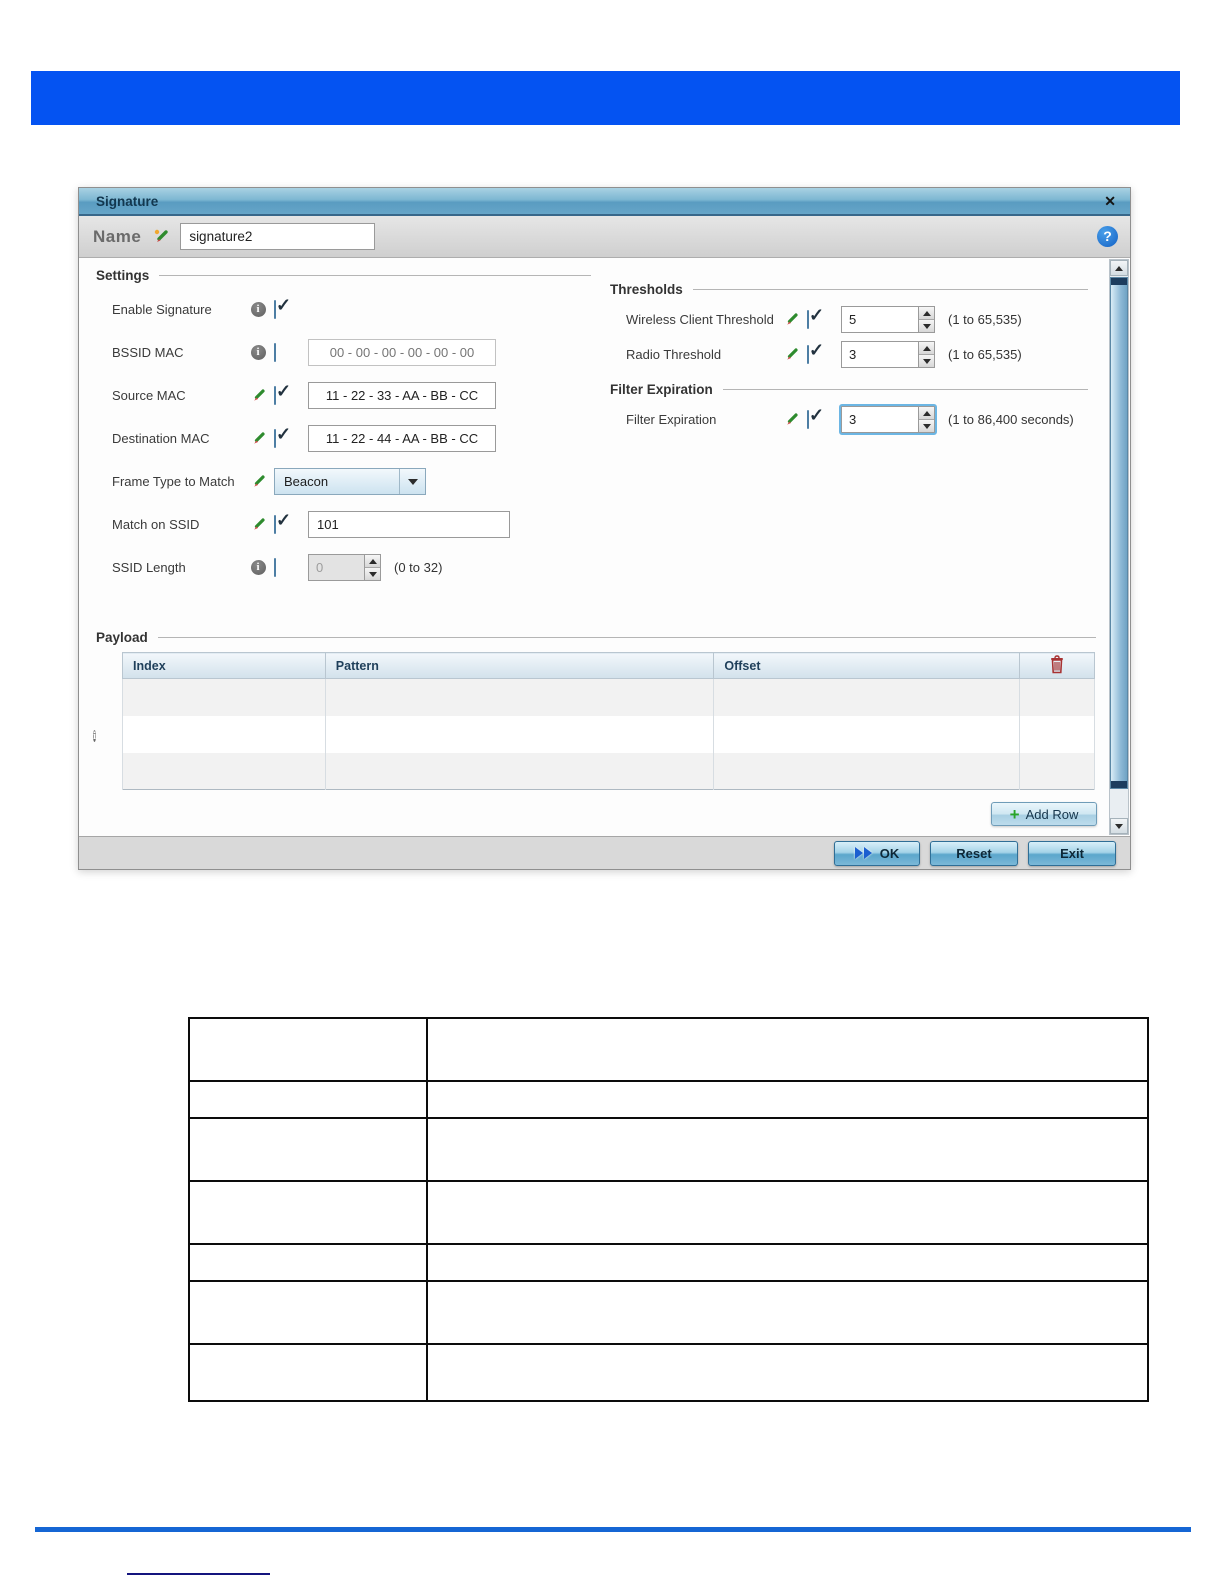  Describe the element at coordinates (402, 395) in the screenshot. I see `source-mac-input` at that location.